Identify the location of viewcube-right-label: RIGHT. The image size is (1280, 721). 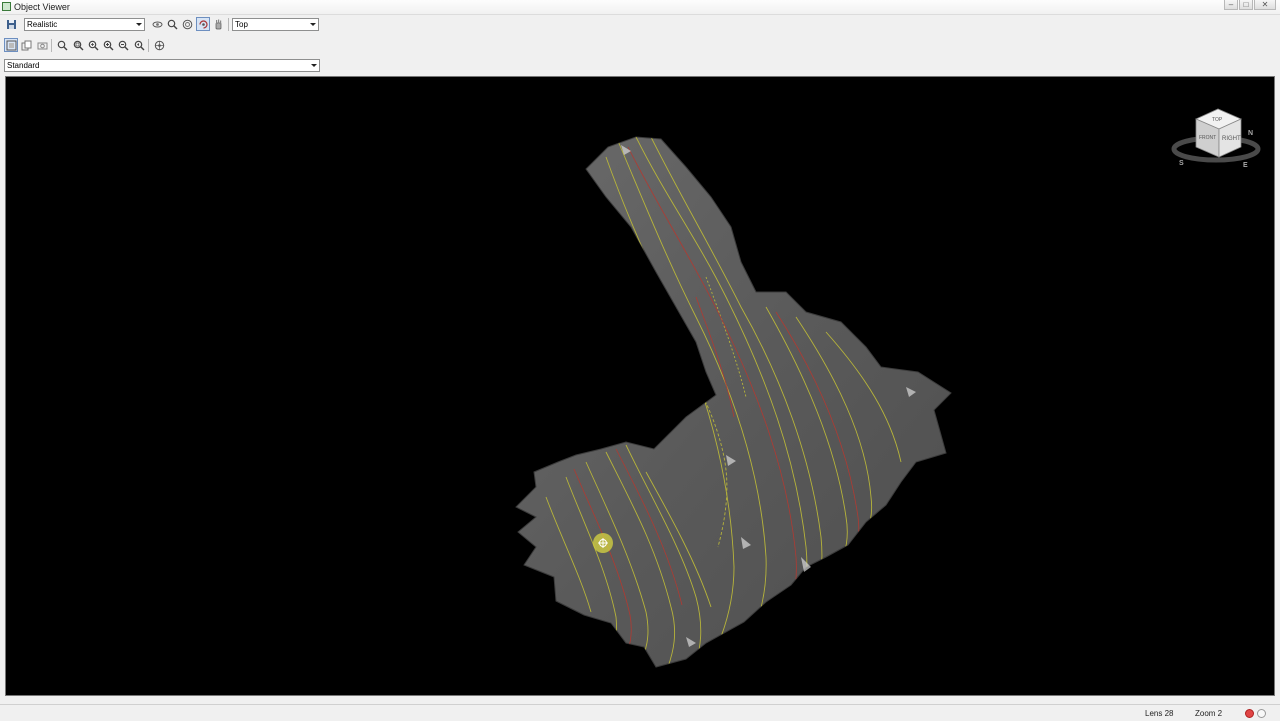
(1231, 139).